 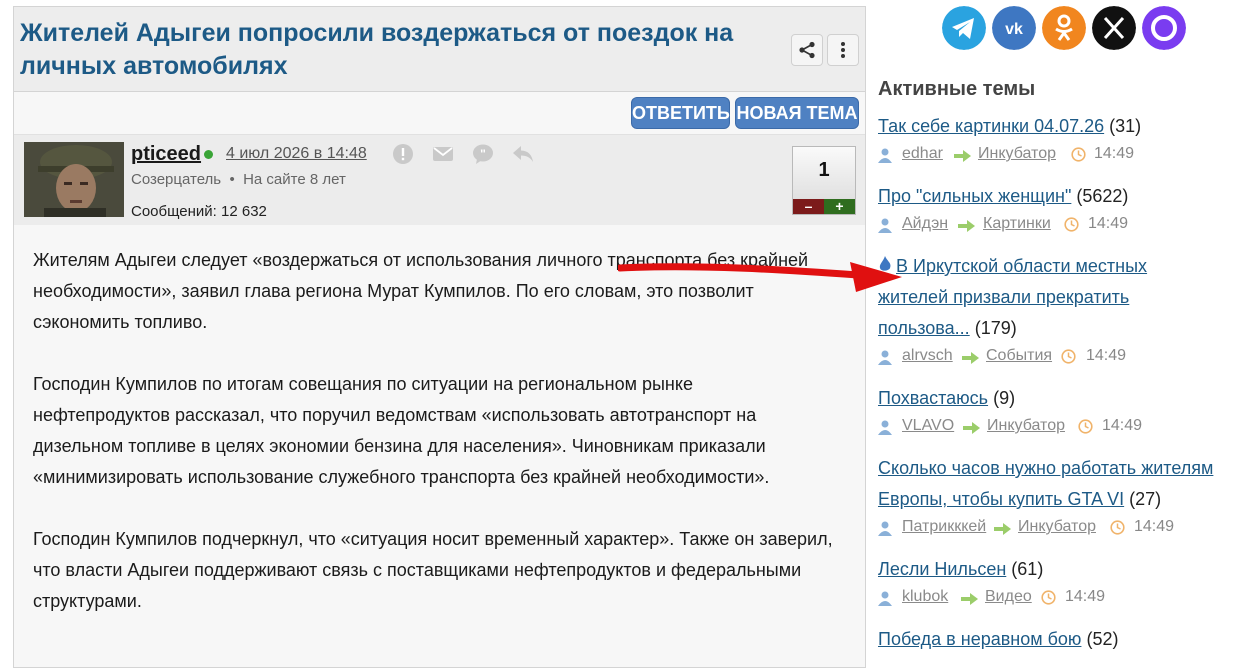 I want to click on avatar, so click(x=74, y=179).